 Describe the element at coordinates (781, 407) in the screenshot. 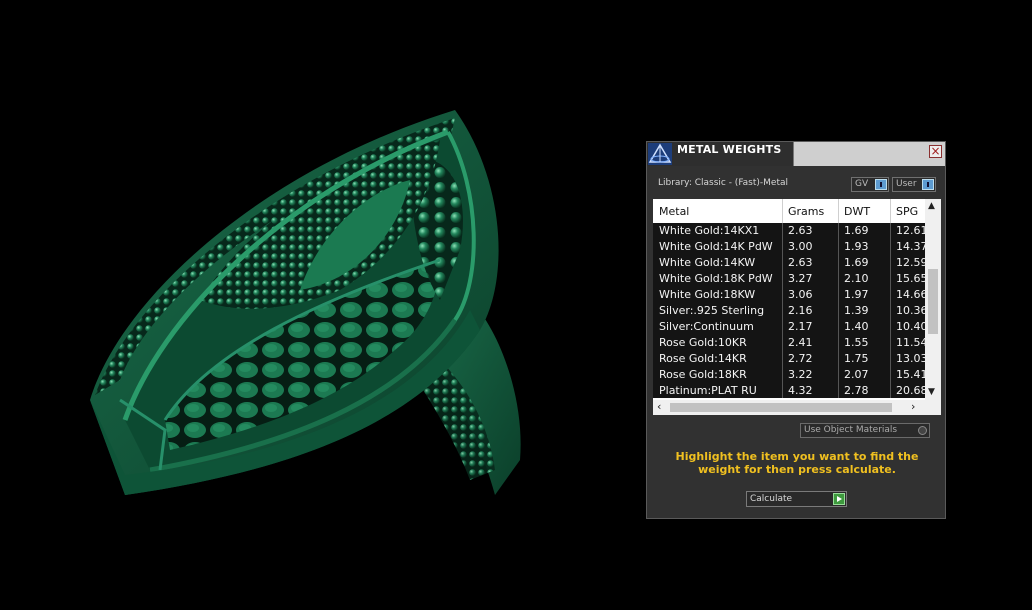

I see `horizontal-scroll-thumb` at that location.